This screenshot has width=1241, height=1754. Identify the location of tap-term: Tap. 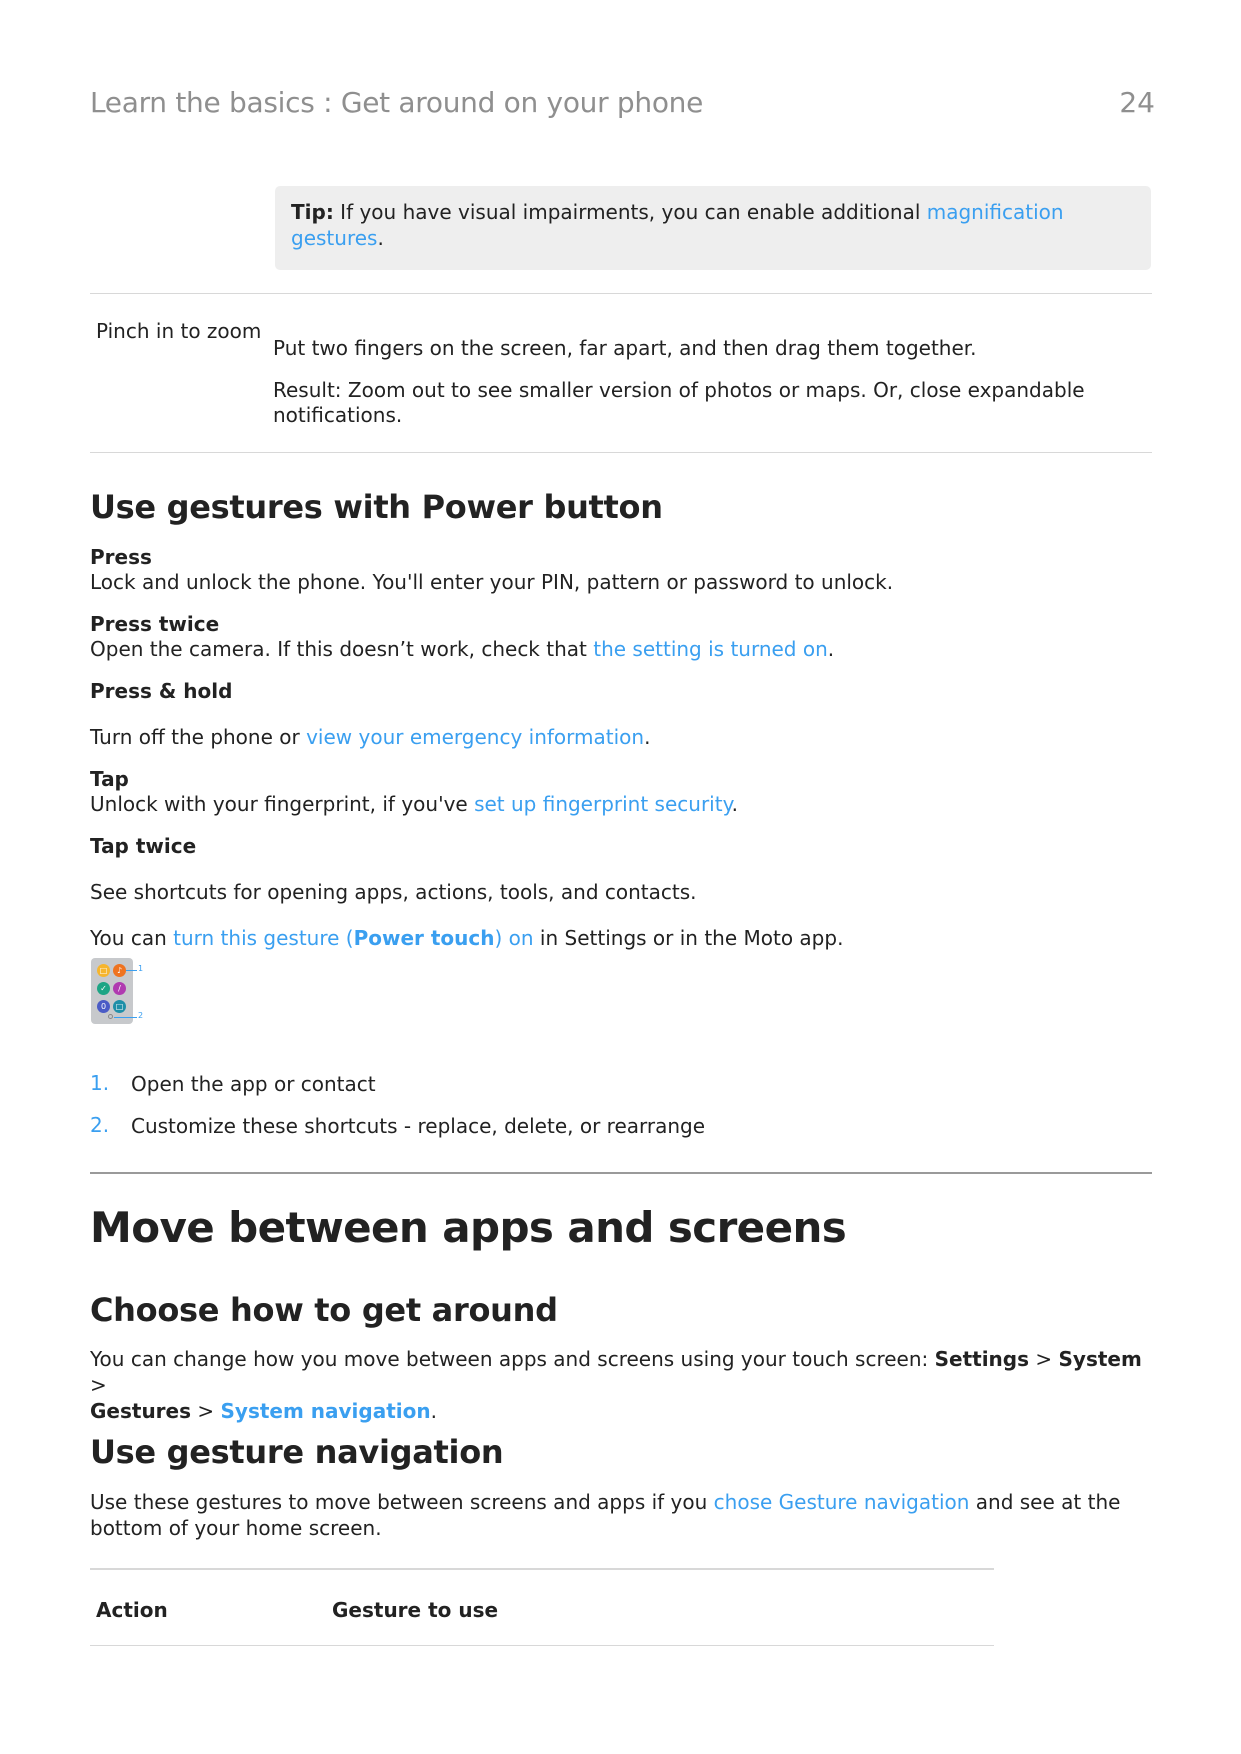
(109, 779).